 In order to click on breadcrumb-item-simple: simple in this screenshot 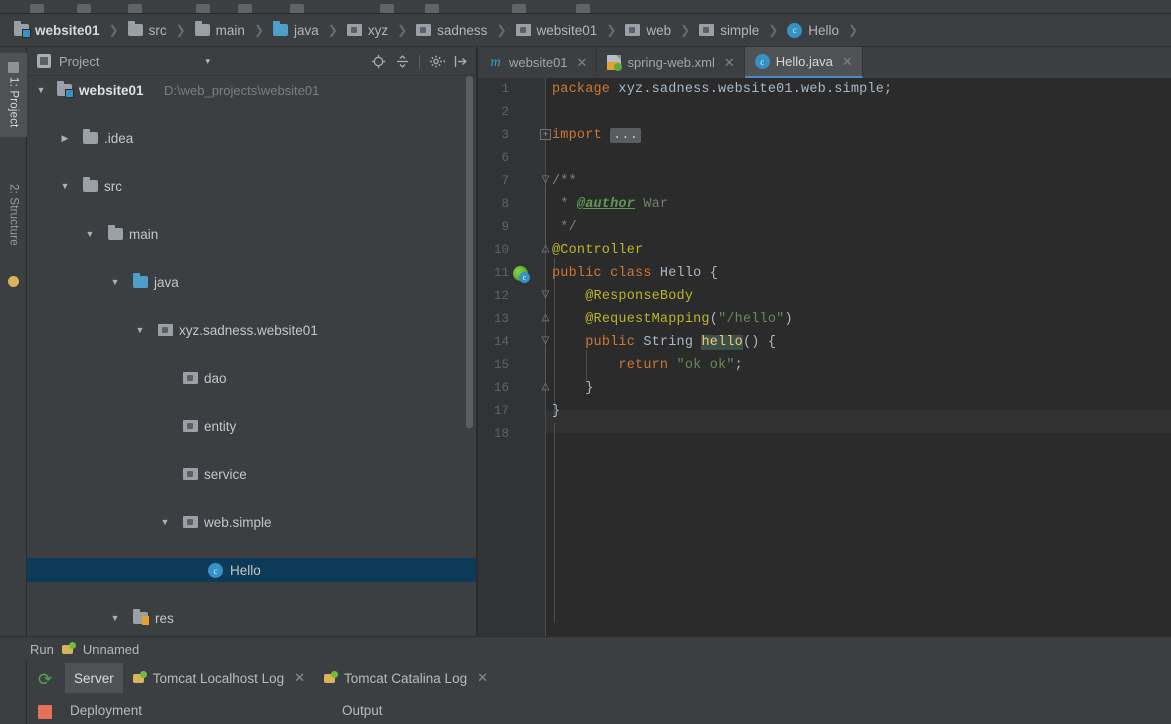, I will do `click(729, 30)`.